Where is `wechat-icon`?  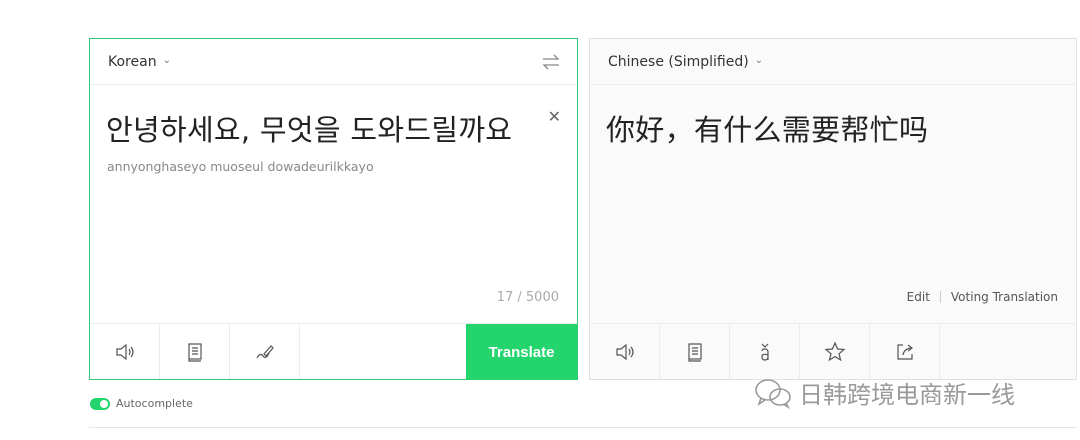 wechat-icon is located at coordinates (773, 393).